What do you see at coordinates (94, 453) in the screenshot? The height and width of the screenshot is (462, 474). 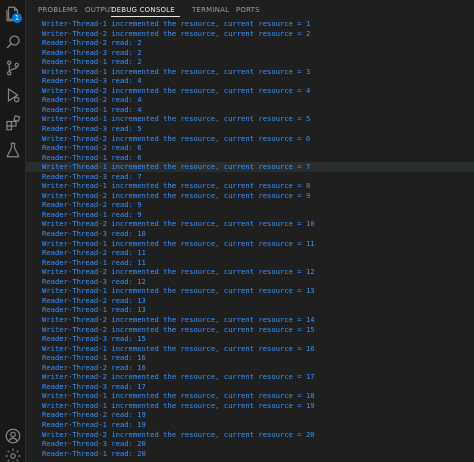 I see `console-line: Reader-Thread-1 read: 20` at bounding box center [94, 453].